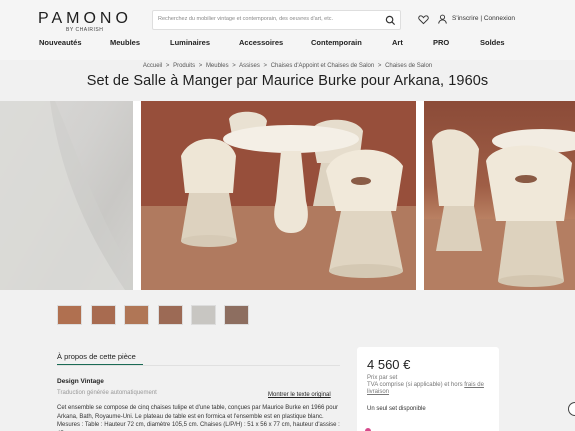 The image size is (575, 431). Describe the element at coordinates (441, 42) in the screenshot. I see `nav-item-pro: PRO` at that location.